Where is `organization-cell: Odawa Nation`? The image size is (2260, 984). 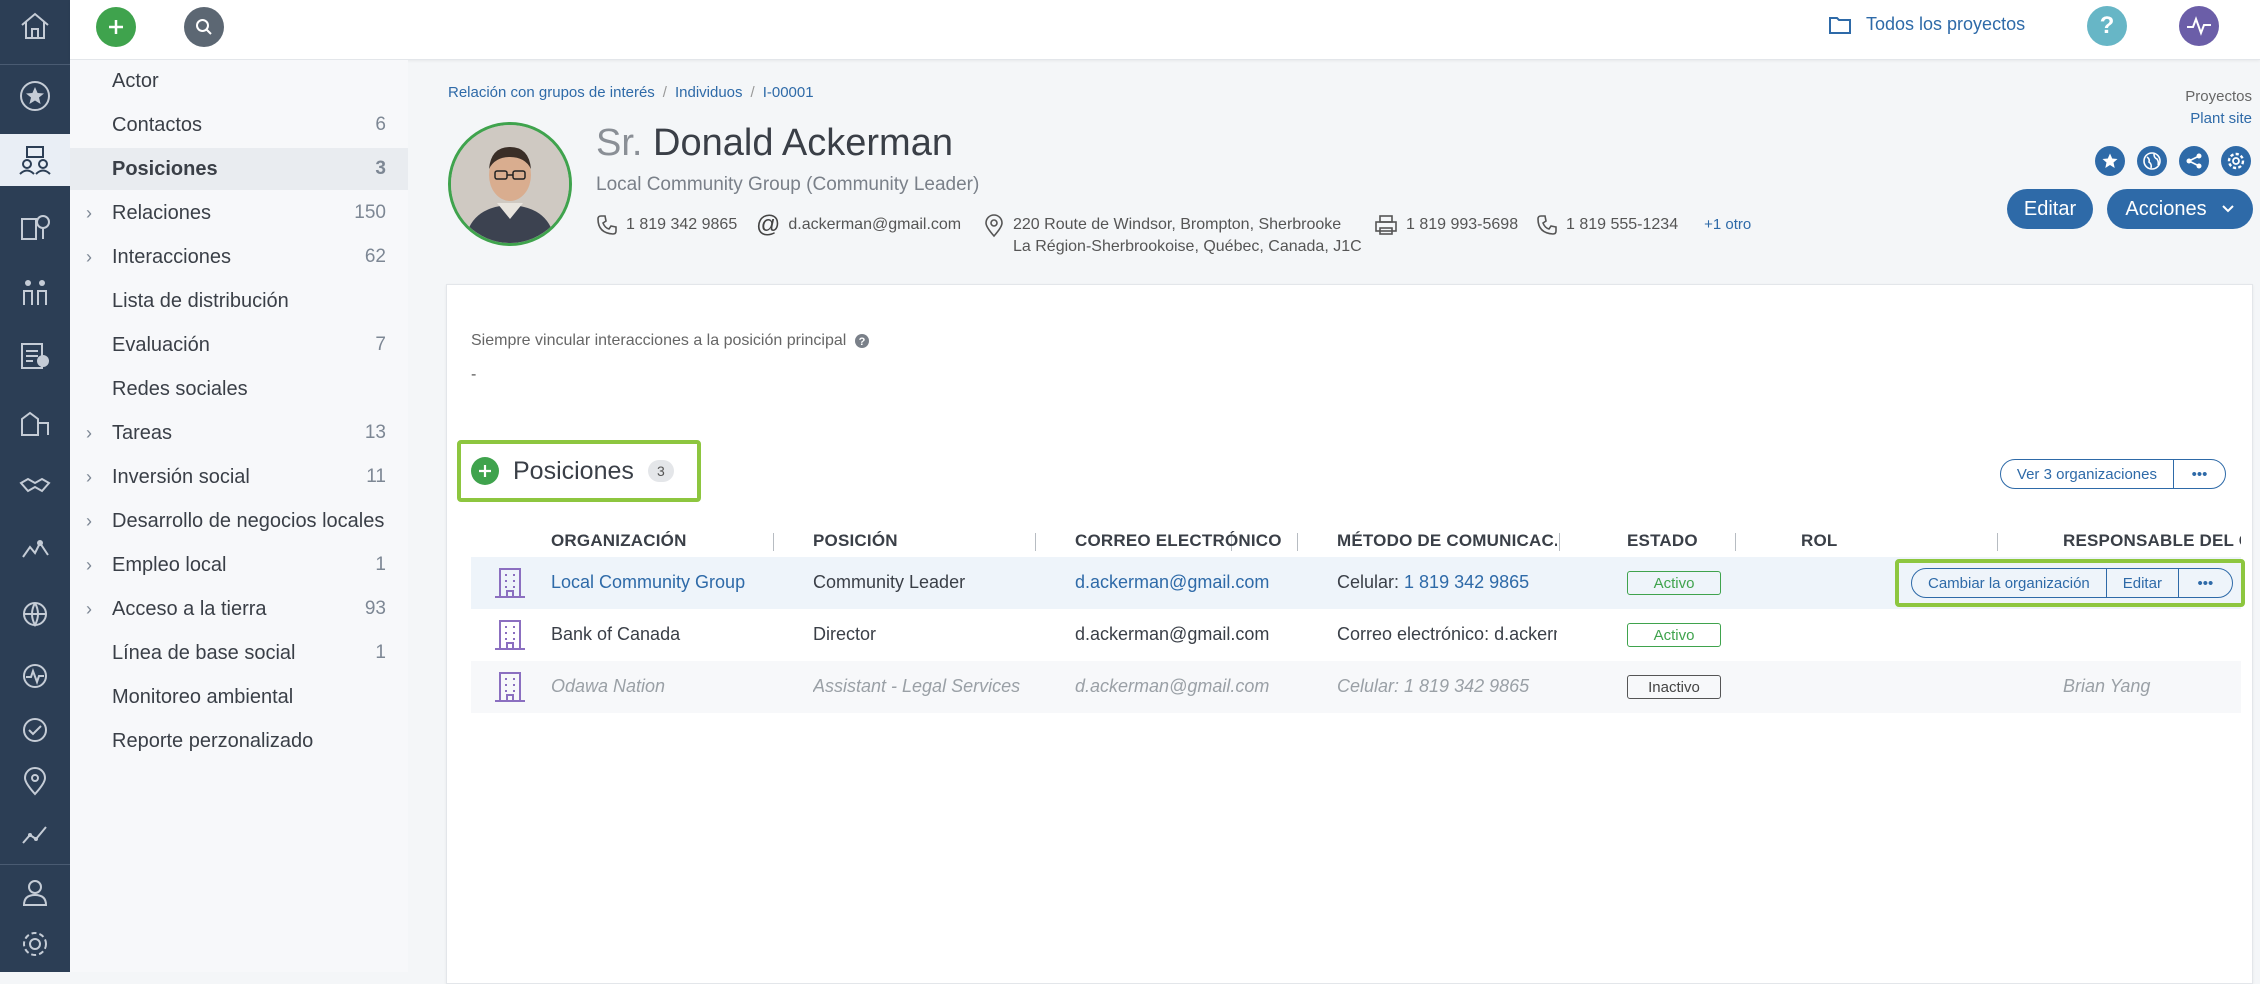
organization-cell: Odawa Nation is located at coordinates (671, 686).